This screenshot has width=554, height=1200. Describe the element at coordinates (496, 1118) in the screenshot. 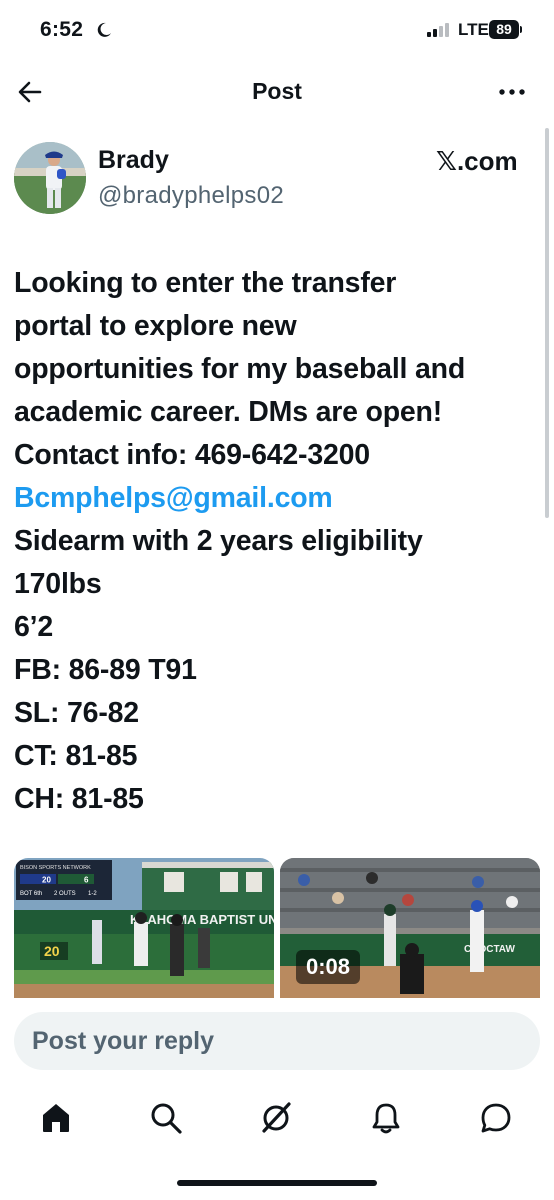

I see `messages-icon` at that location.